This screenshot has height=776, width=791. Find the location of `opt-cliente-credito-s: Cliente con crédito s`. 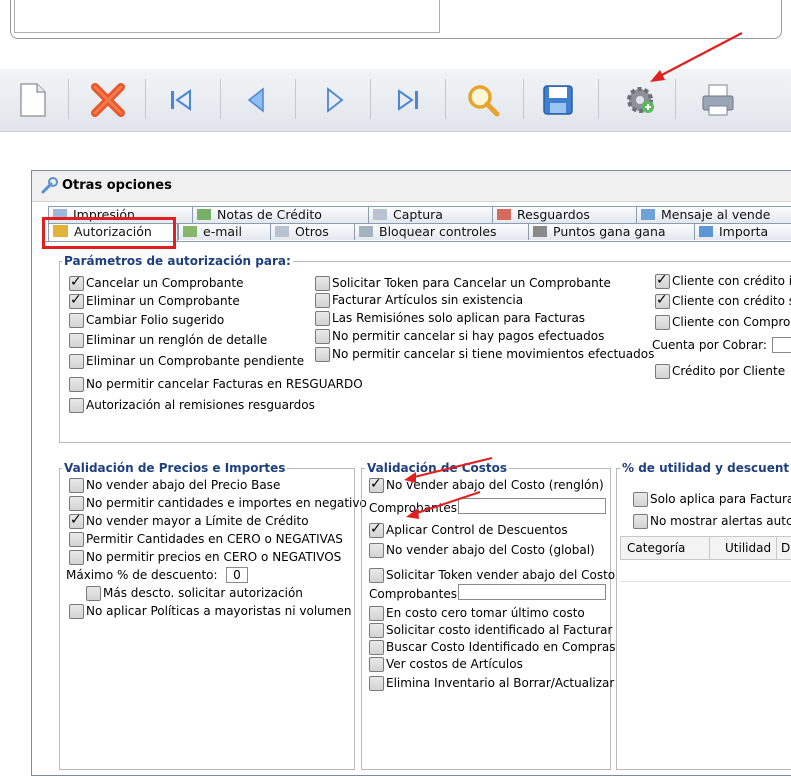

opt-cliente-credito-s: Cliente con crédito s is located at coordinates (723, 300).